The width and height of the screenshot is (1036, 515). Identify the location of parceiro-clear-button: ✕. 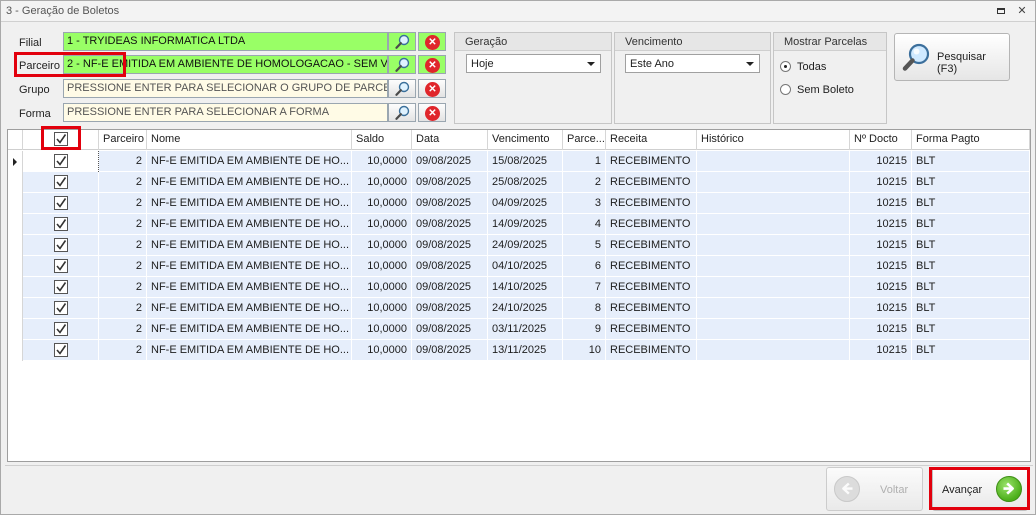
(432, 64).